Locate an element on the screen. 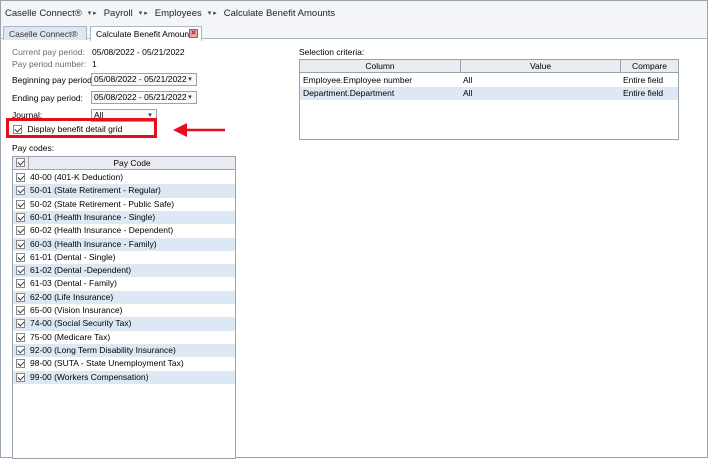  selection-header: Column Value Compare is located at coordinates (489, 66).